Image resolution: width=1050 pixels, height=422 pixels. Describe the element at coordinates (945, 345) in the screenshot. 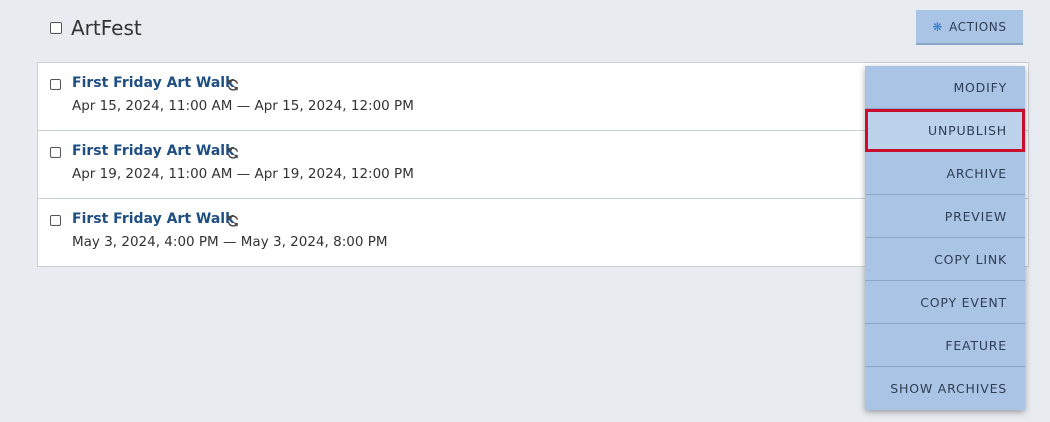

I see `menu-item-feature: FEATURE` at that location.